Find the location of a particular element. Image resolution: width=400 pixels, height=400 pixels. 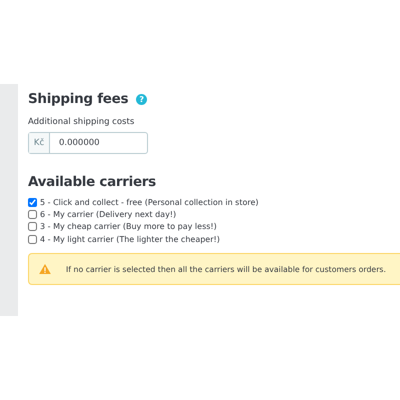

currency-label: Kč is located at coordinates (39, 143).